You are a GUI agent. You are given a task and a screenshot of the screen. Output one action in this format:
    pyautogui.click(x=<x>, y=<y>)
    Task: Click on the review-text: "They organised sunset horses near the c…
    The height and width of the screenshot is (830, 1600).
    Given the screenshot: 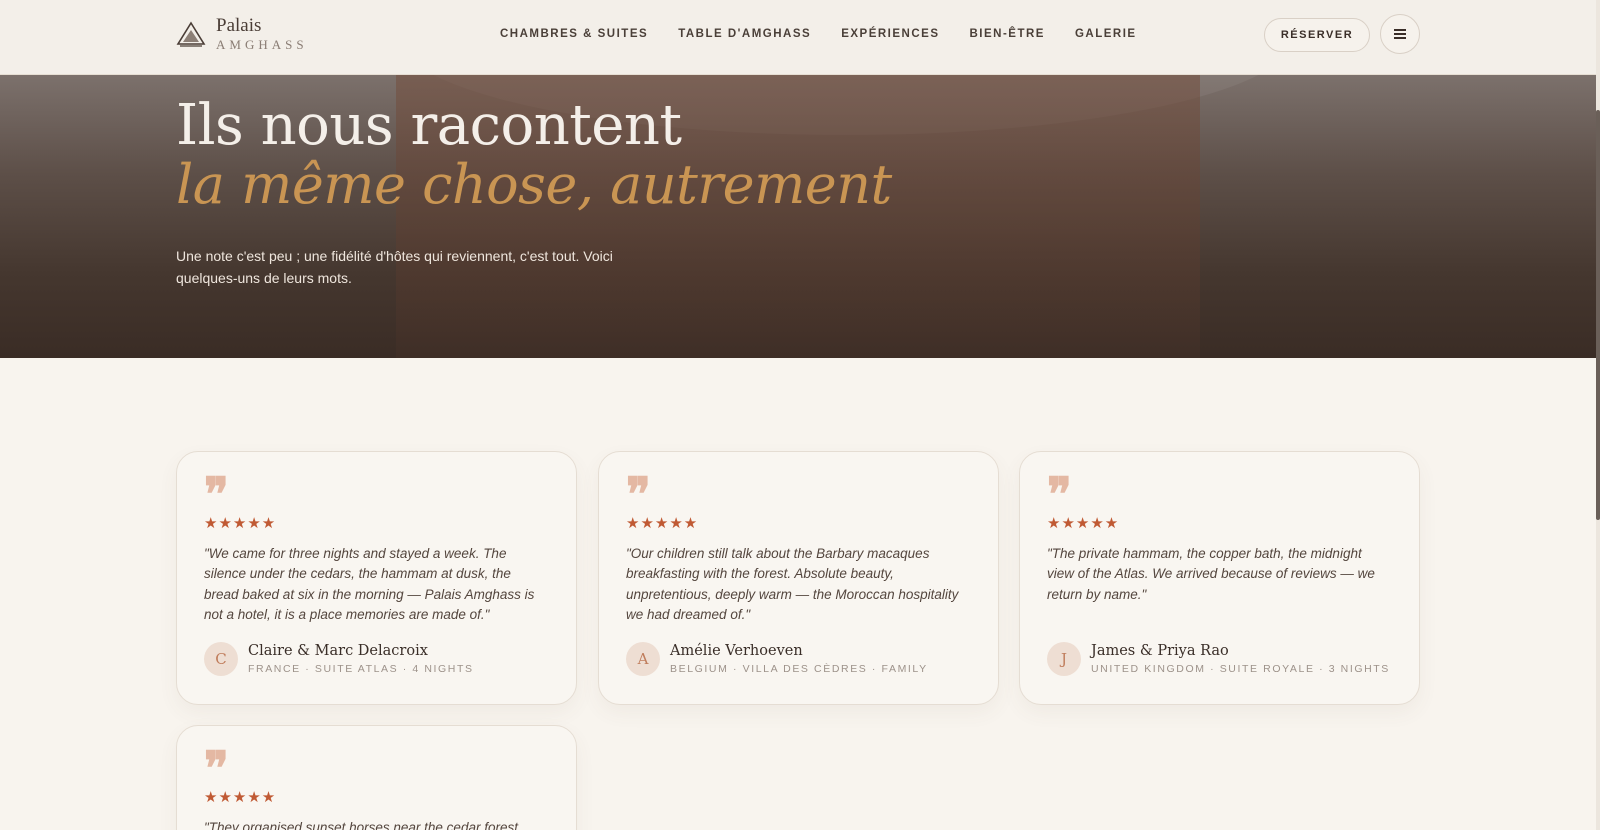 What is the action you would take?
    pyautogui.click(x=363, y=825)
    